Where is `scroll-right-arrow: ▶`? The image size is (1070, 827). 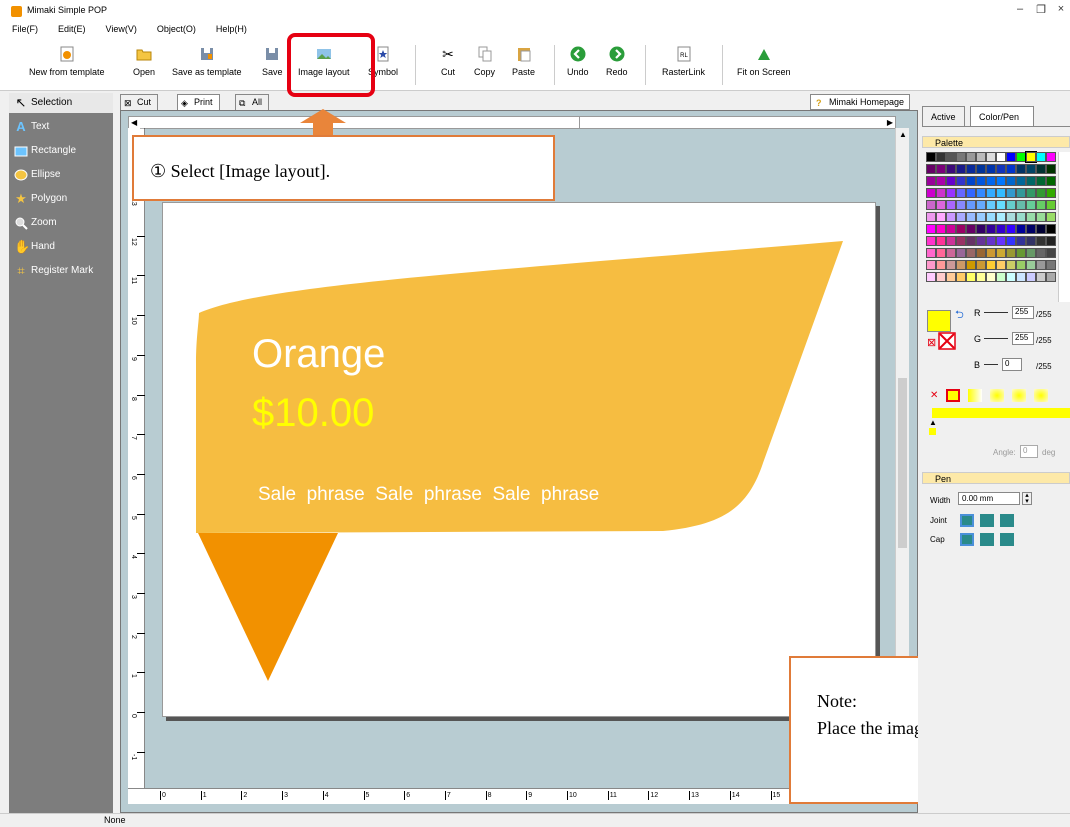 scroll-right-arrow: ▶ is located at coordinates (890, 122).